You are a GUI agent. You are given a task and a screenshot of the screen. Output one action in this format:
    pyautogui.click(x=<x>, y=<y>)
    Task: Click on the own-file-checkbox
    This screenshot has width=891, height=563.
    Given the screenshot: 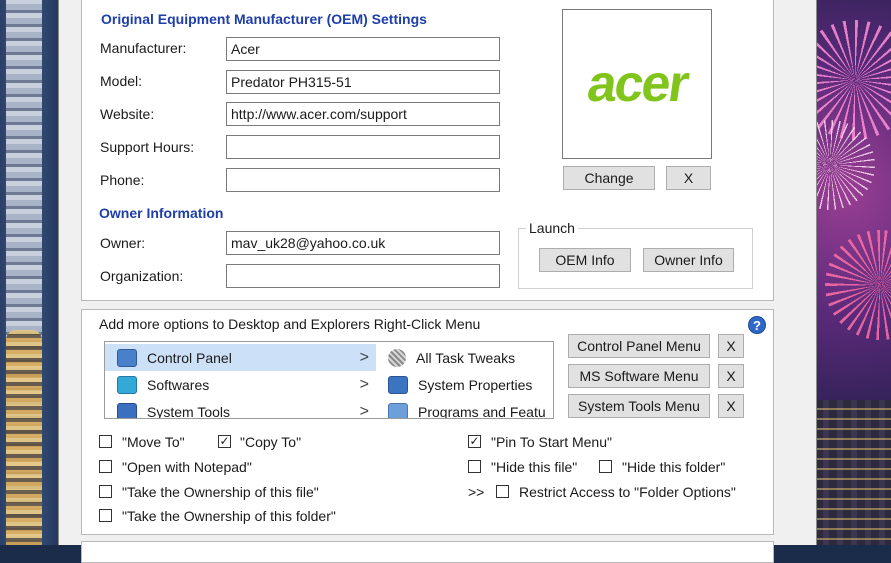 What is the action you would take?
    pyautogui.click(x=105, y=491)
    